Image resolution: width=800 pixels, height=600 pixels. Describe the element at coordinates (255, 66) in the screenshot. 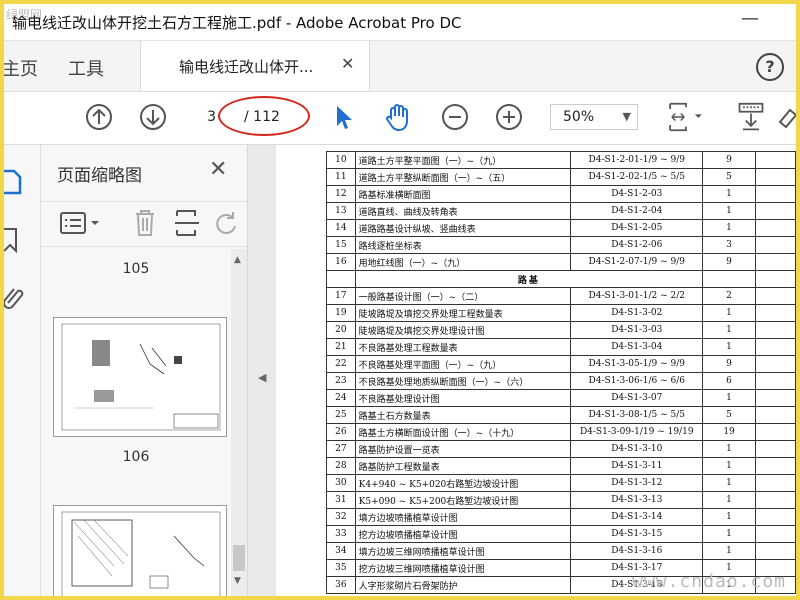

I see `tab-document: 输电线迁改山体开... ✕` at that location.